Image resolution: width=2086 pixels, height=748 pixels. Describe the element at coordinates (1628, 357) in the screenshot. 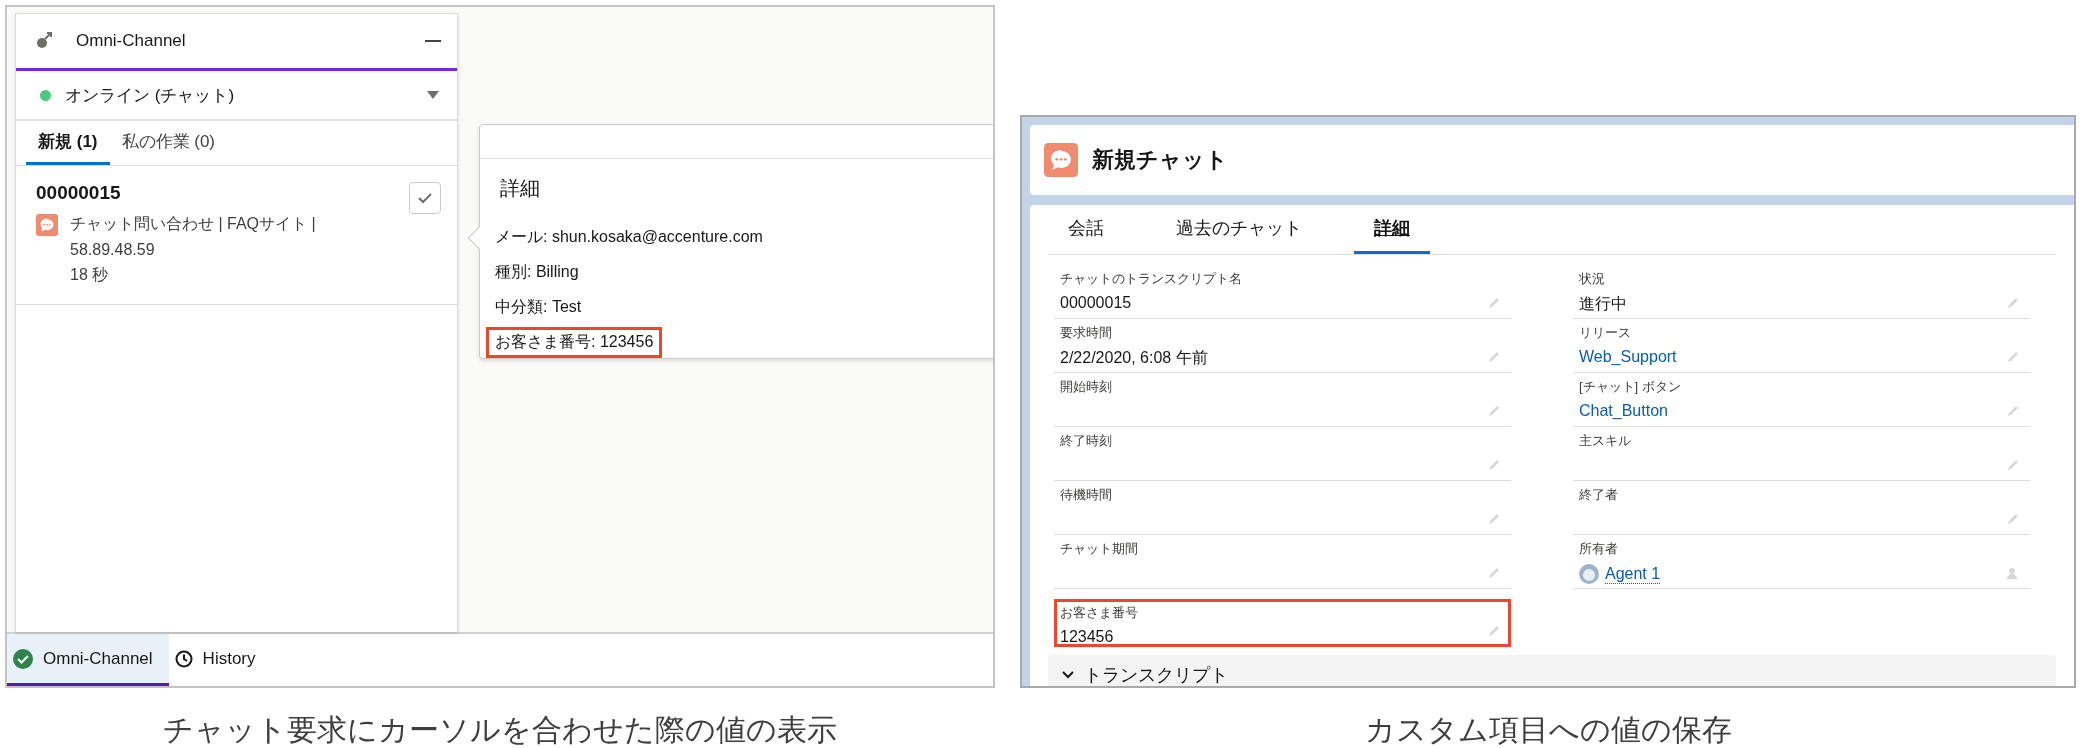

I see `field-link: Web_Support` at that location.